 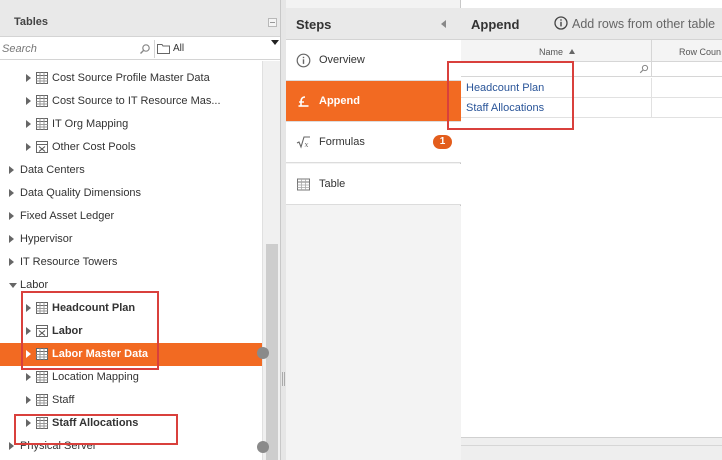 What do you see at coordinates (131, 331) in the screenshot?
I see `tree-item-table: Labor` at bounding box center [131, 331].